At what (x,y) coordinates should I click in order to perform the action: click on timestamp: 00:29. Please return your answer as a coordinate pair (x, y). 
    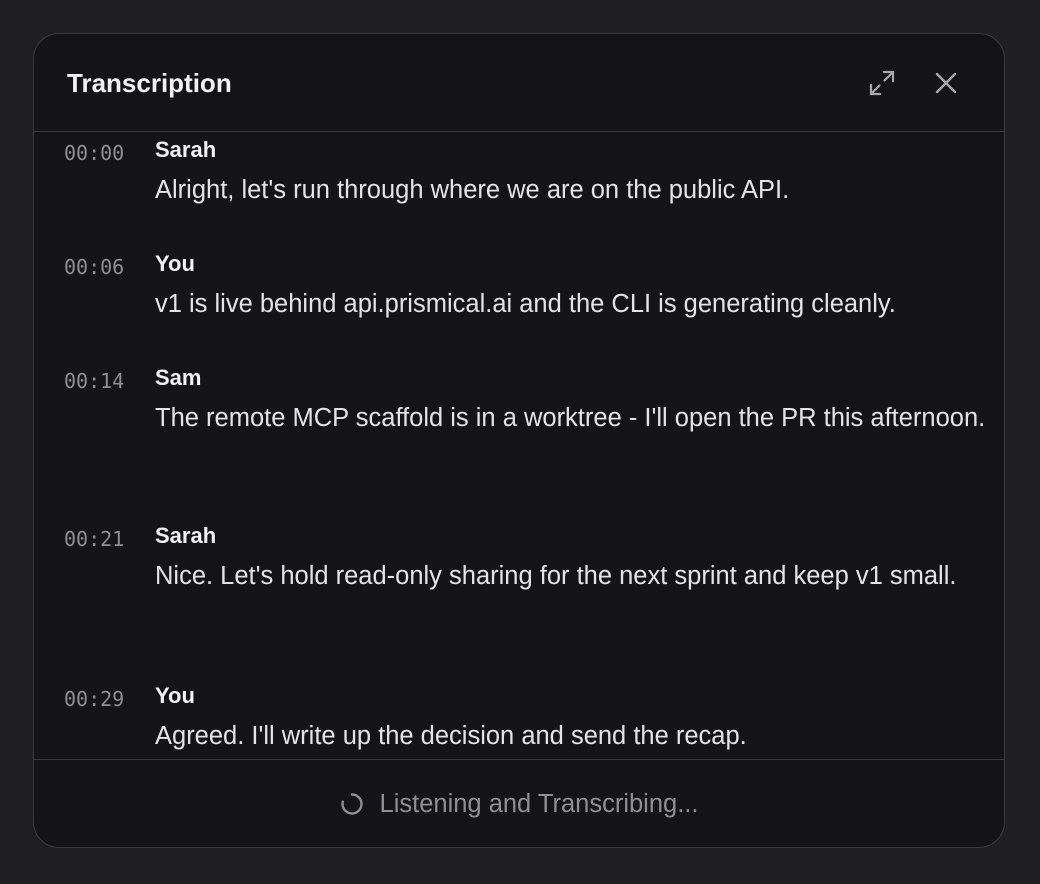
    Looking at the image, I should click on (94, 699).